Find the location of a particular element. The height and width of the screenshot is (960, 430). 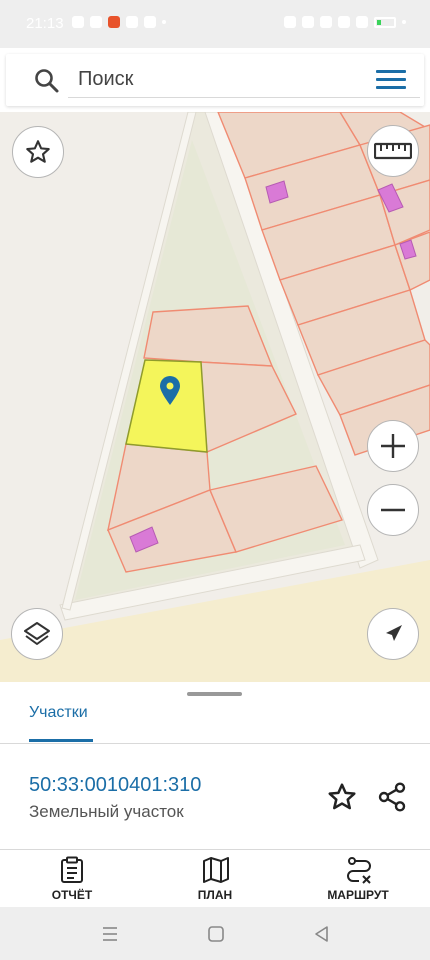

volte-icon is located at coordinates (344, 22).